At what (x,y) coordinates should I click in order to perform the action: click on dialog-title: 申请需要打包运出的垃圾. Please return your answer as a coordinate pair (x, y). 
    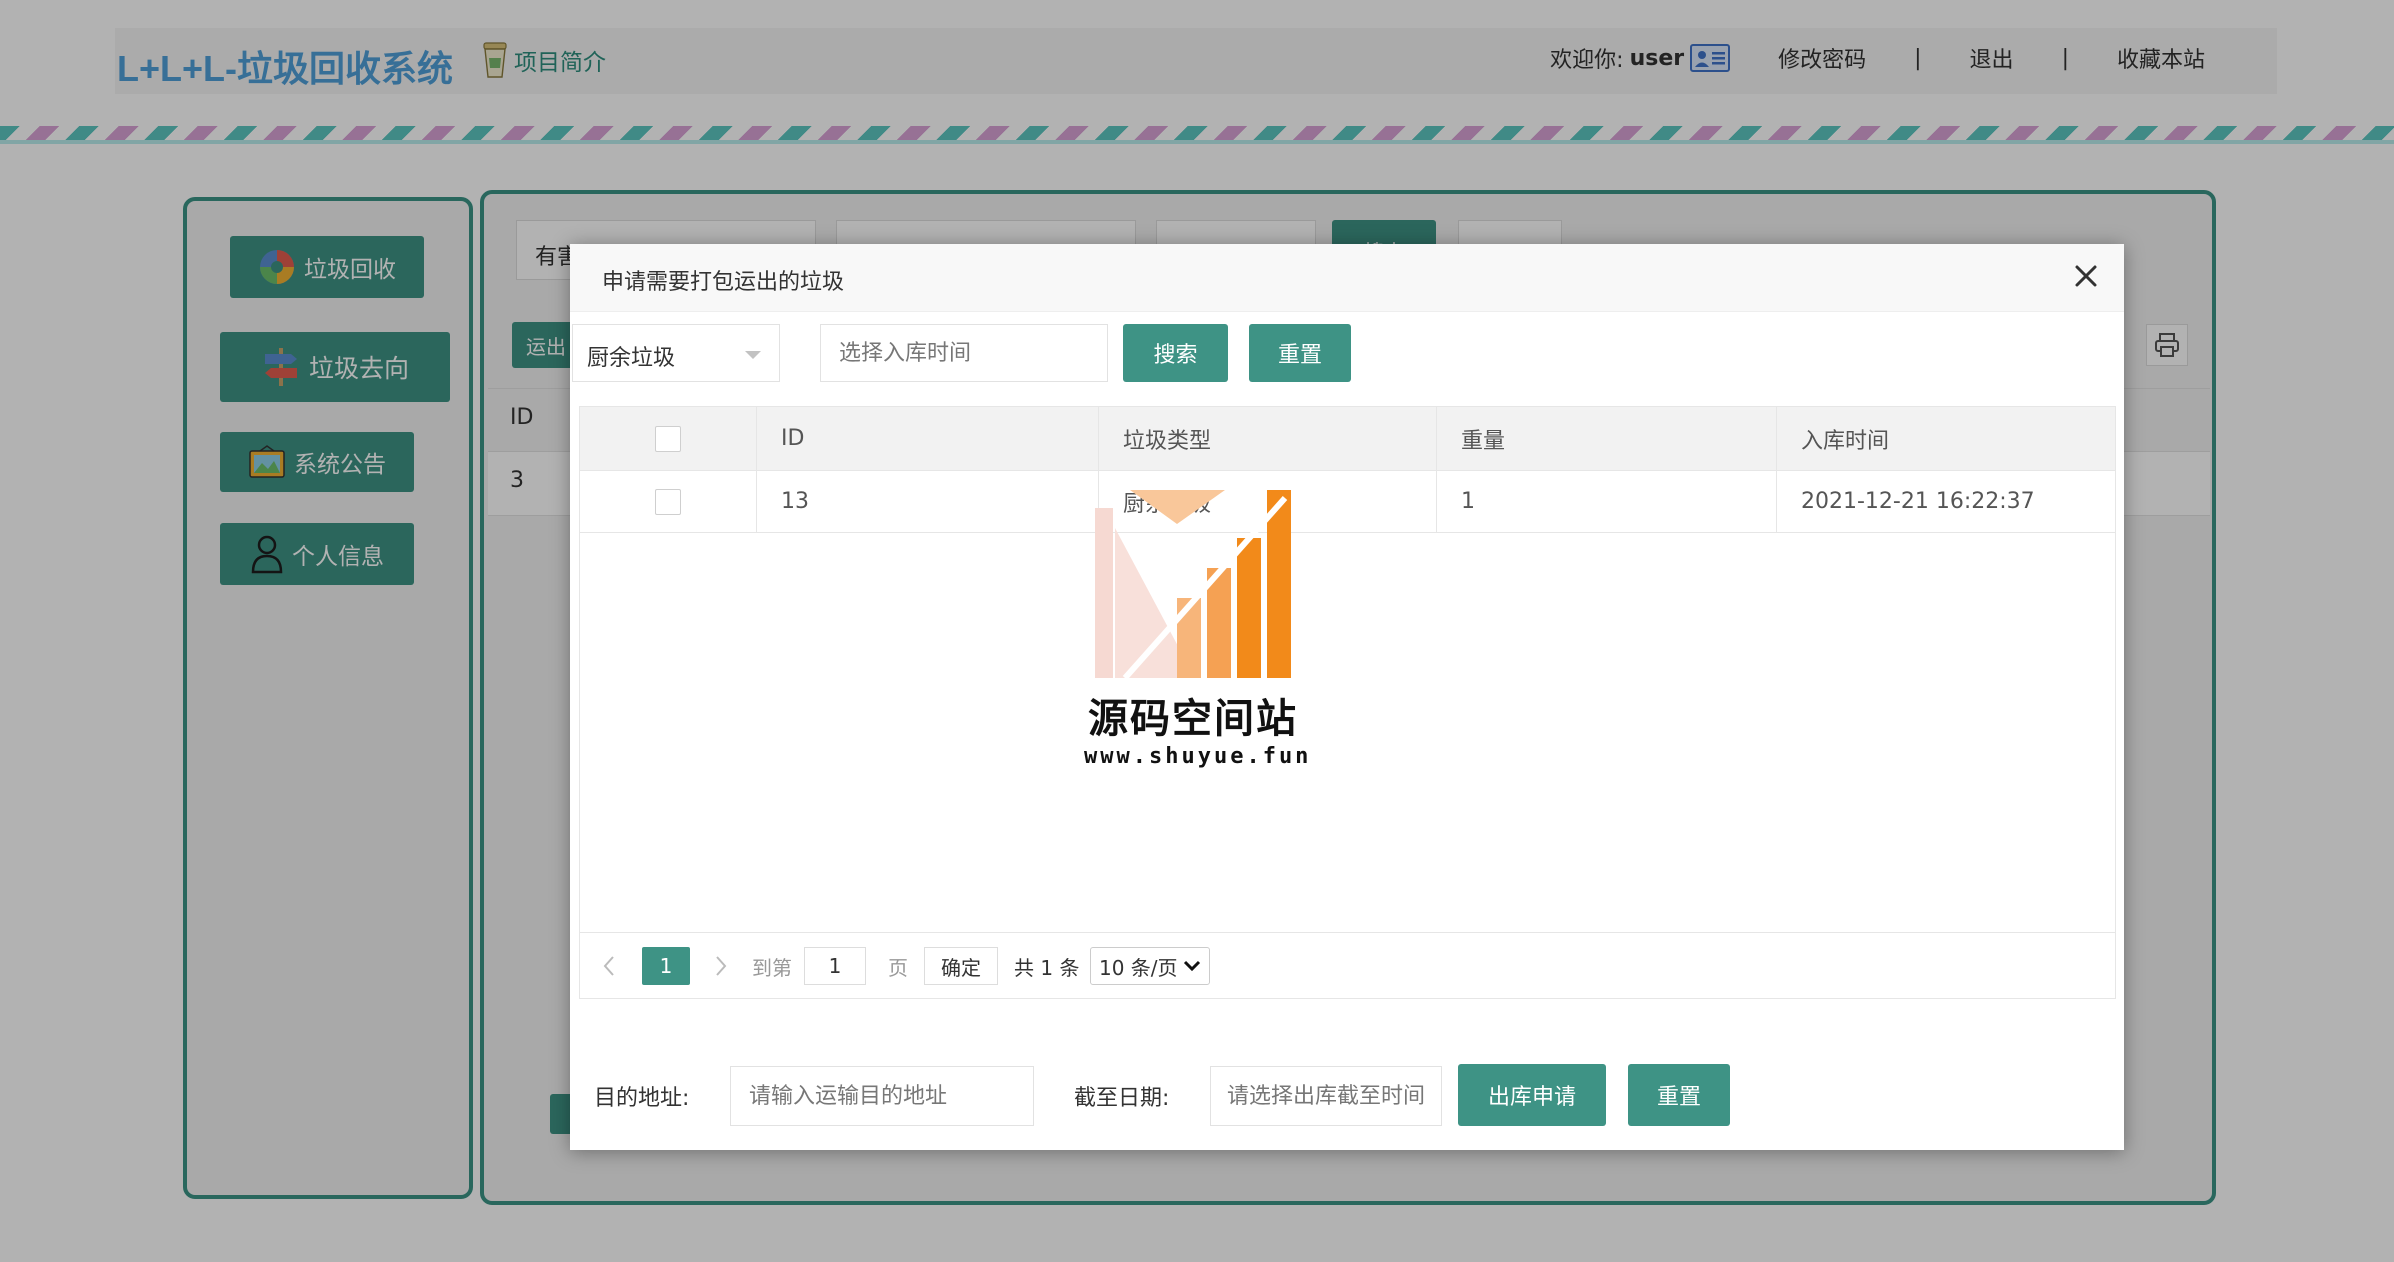
    Looking at the image, I should click on (723, 282).